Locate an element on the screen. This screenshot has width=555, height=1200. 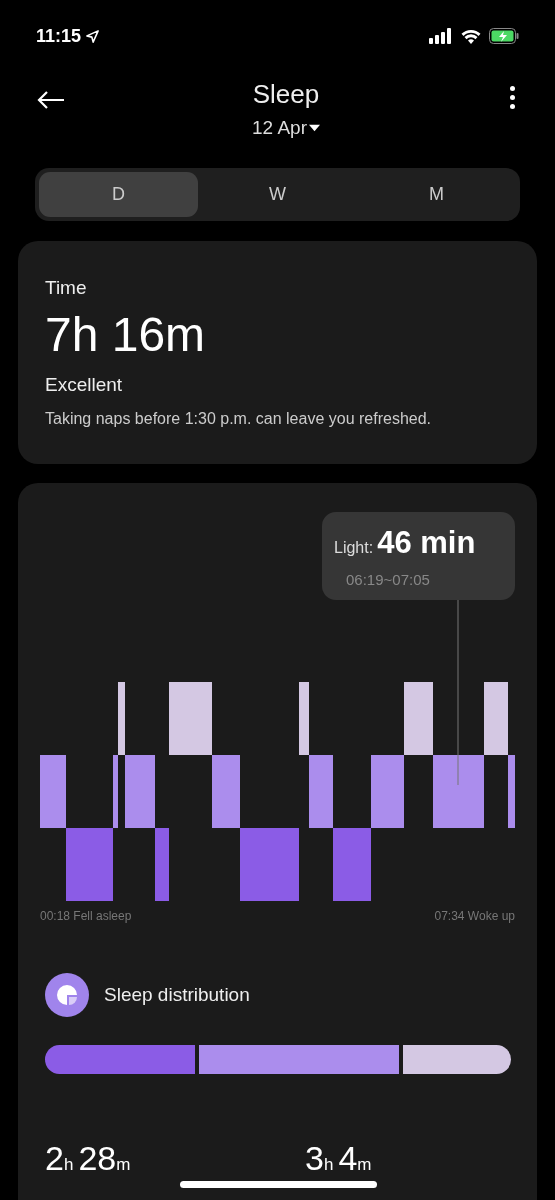
stage-duration: 2h 28m is located at coordinates (88, 1158).